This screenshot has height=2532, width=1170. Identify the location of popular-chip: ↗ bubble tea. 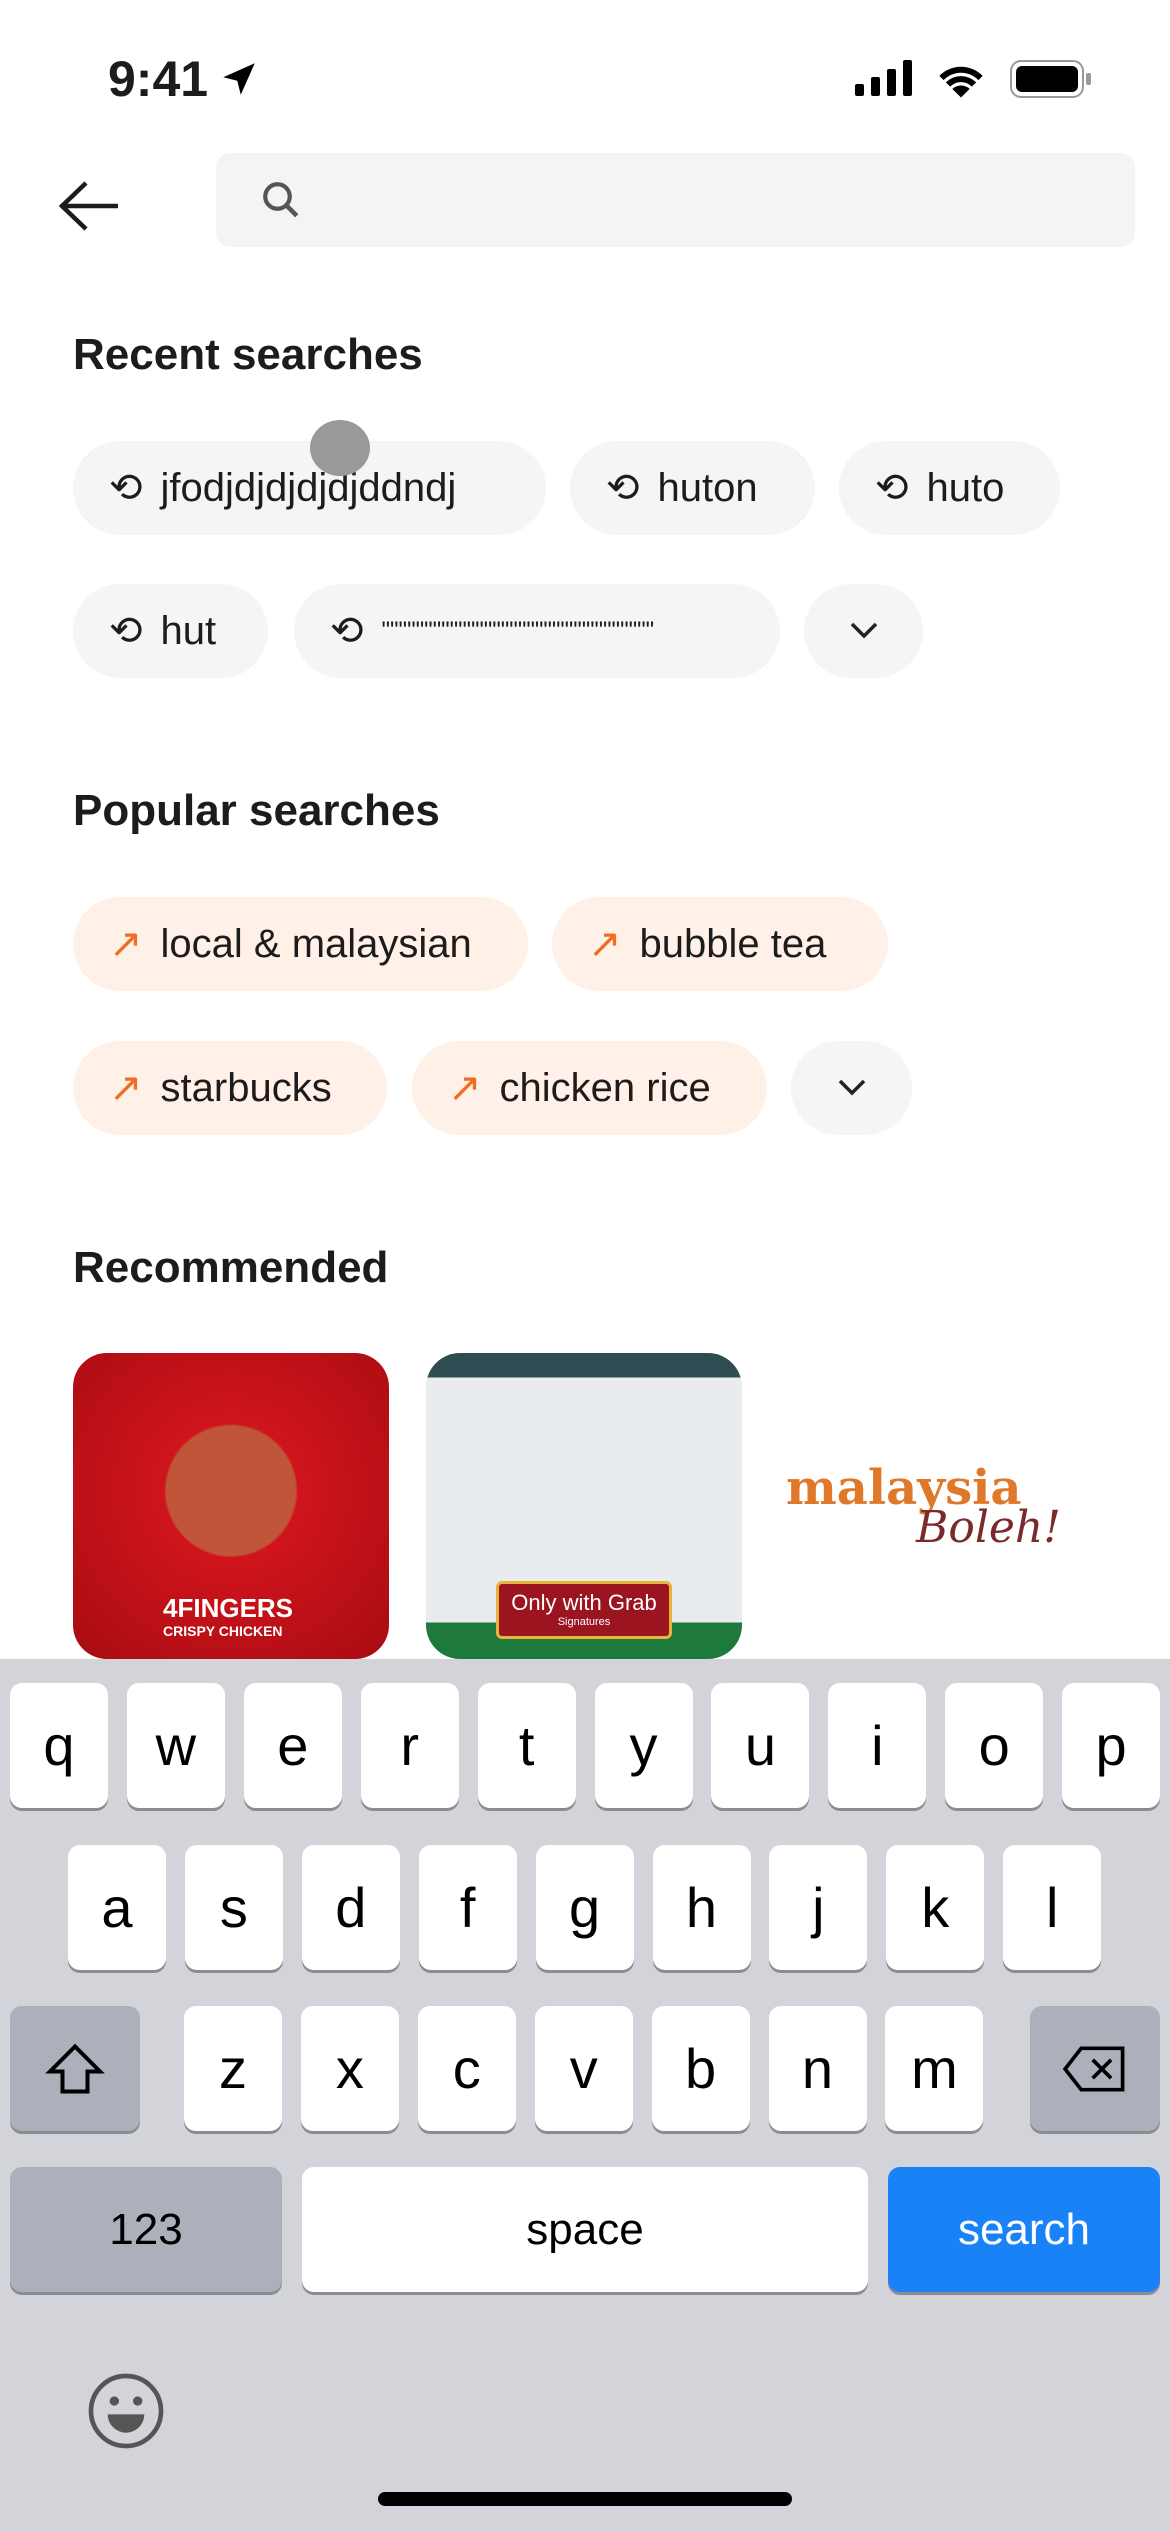
(720, 944).